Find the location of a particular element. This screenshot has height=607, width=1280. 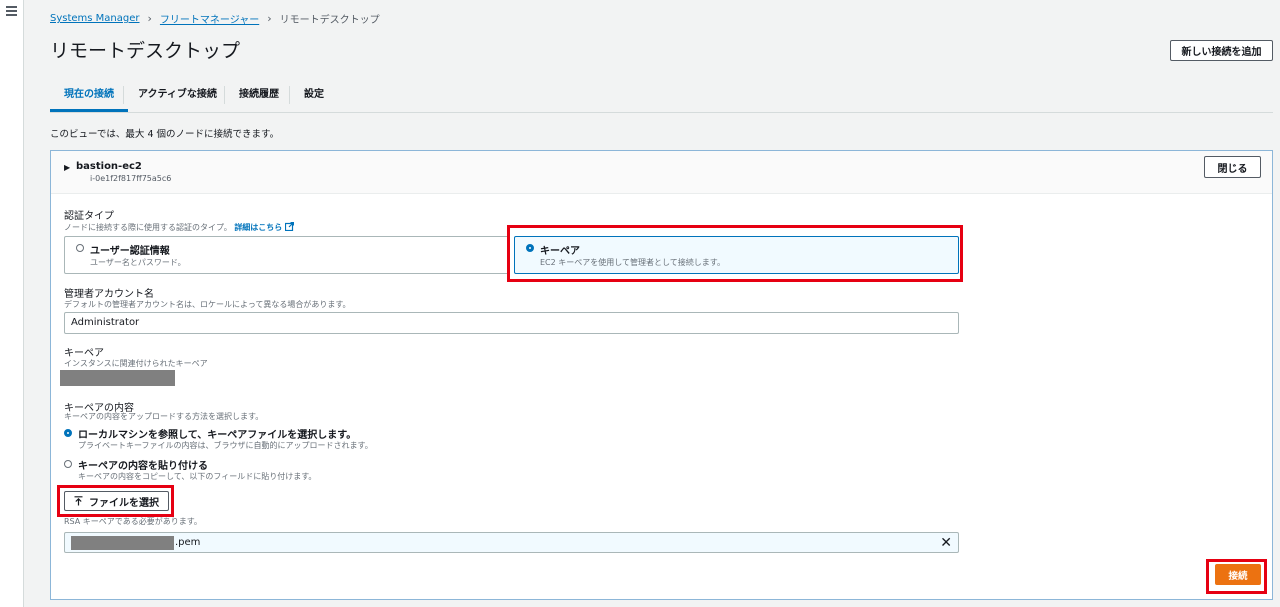

node-name: bastion-ec2 is located at coordinates (109, 166).